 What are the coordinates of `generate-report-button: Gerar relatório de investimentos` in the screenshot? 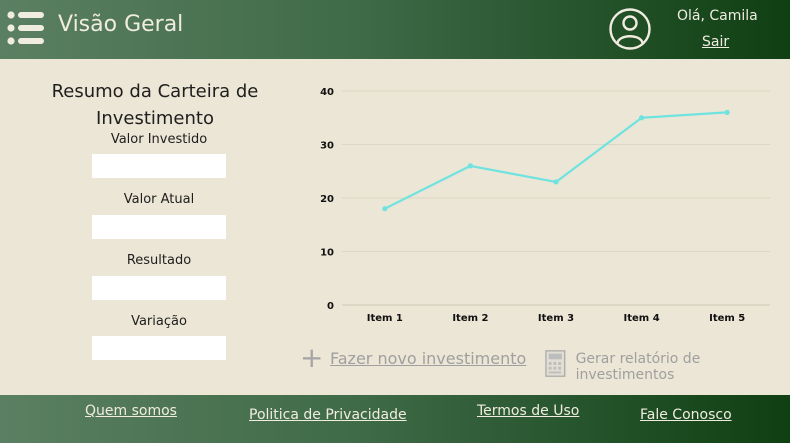 It's located at (667, 364).